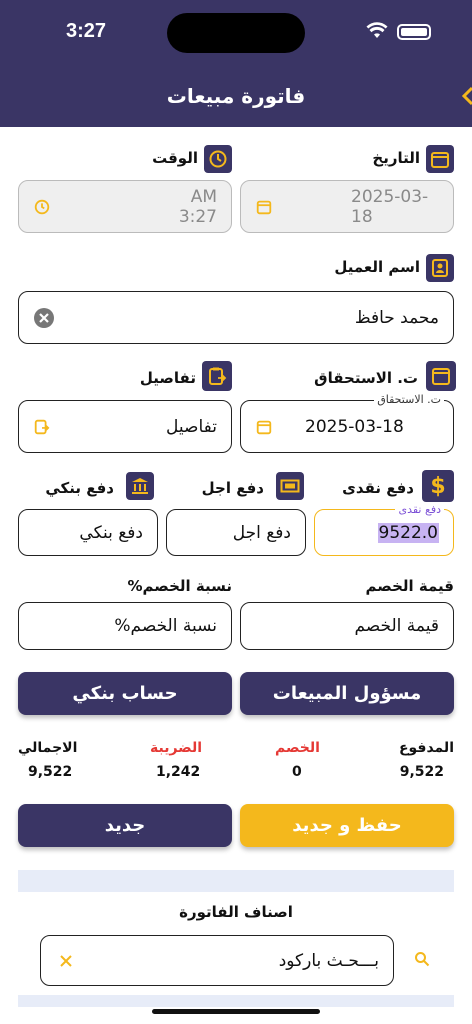 The image size is (472, 1024). Describe the element at coordinates (236, 1011) in the screenshot. I see `home-indicator` at that location.